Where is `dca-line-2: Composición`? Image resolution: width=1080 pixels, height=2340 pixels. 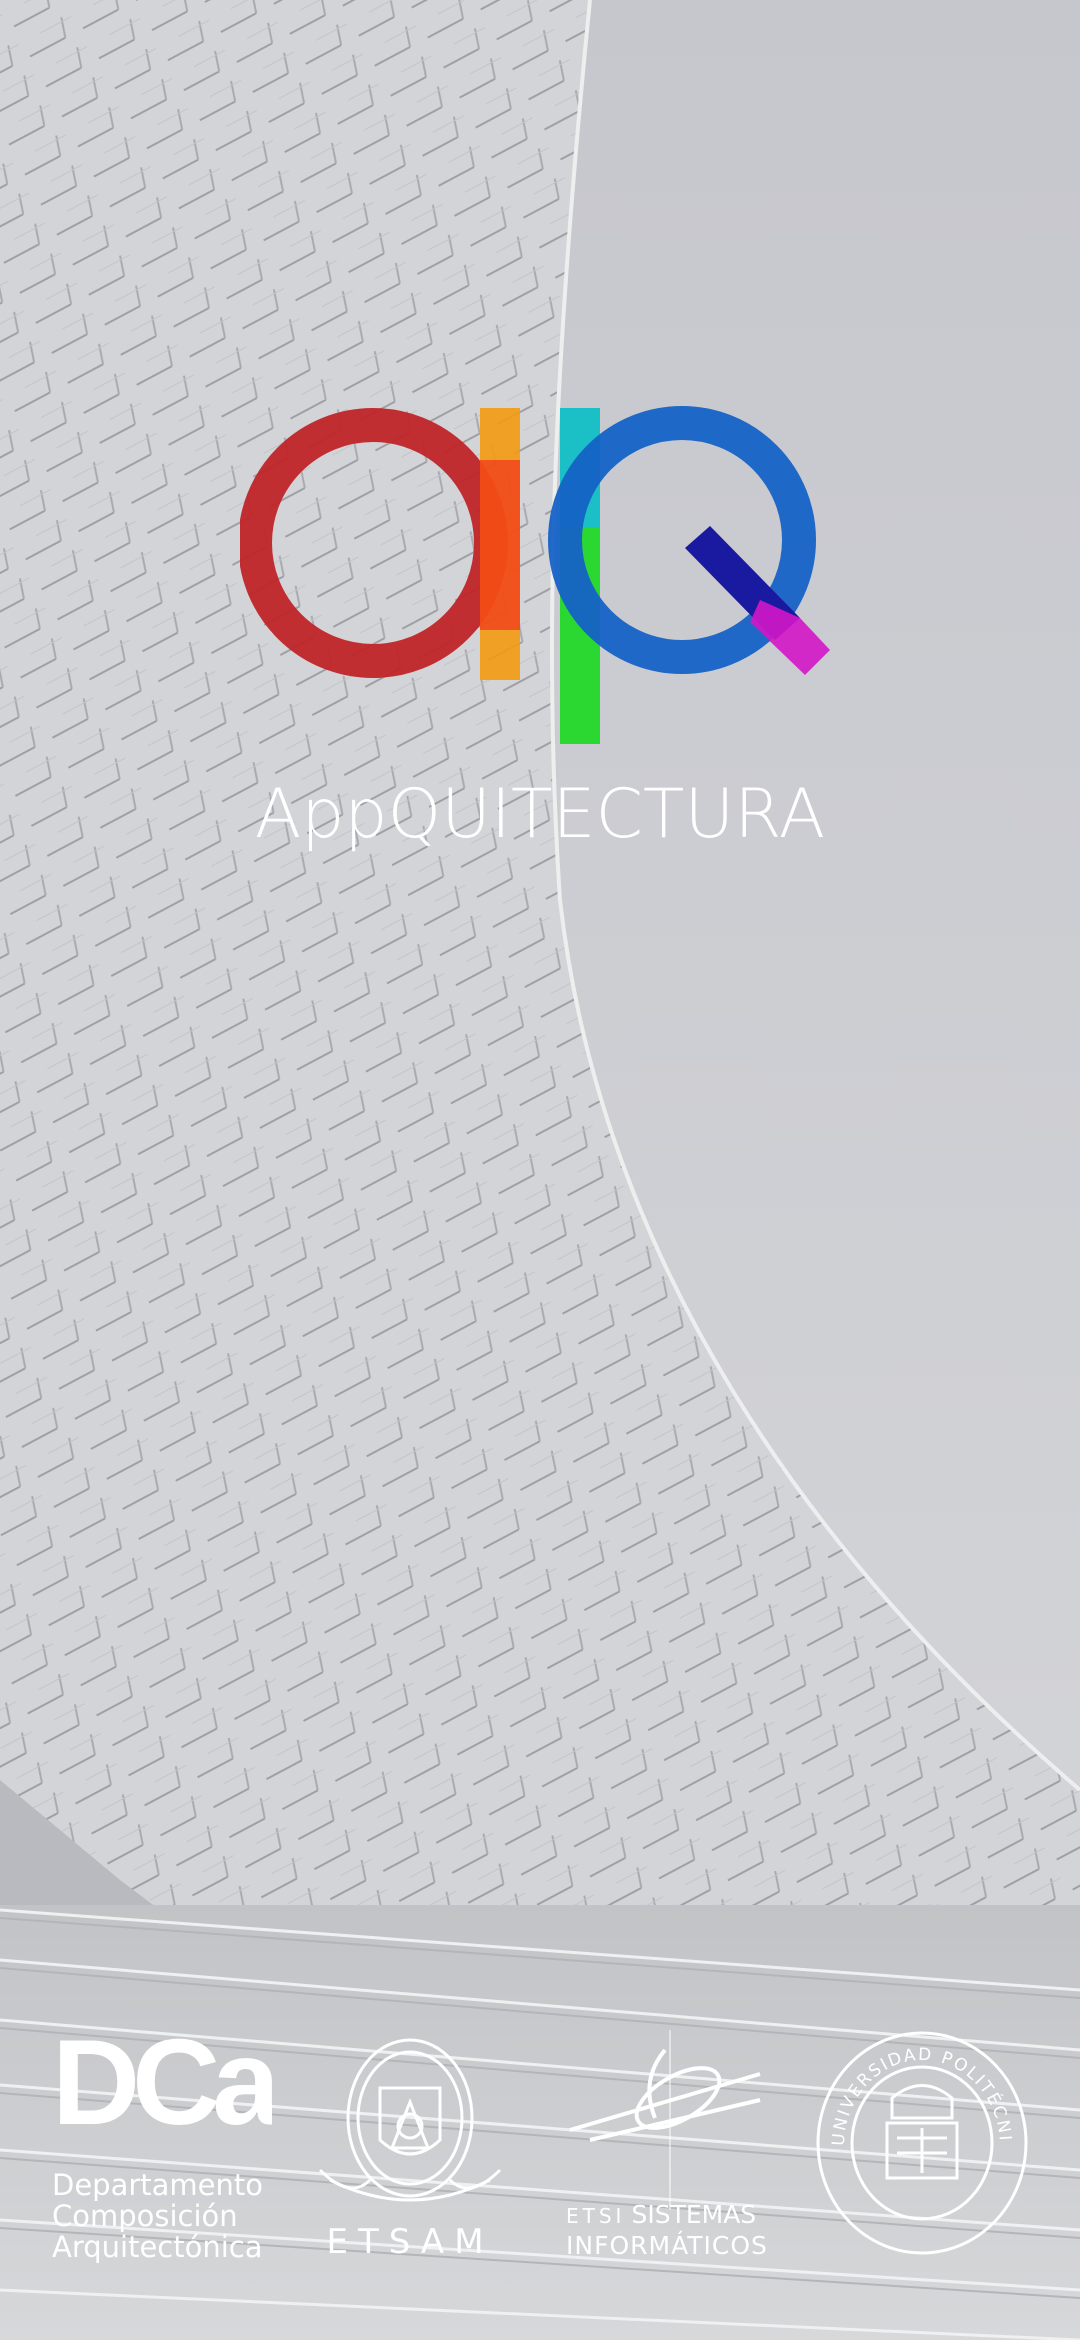
dca-line-2: Composición is located at coordinates (145, 2216).